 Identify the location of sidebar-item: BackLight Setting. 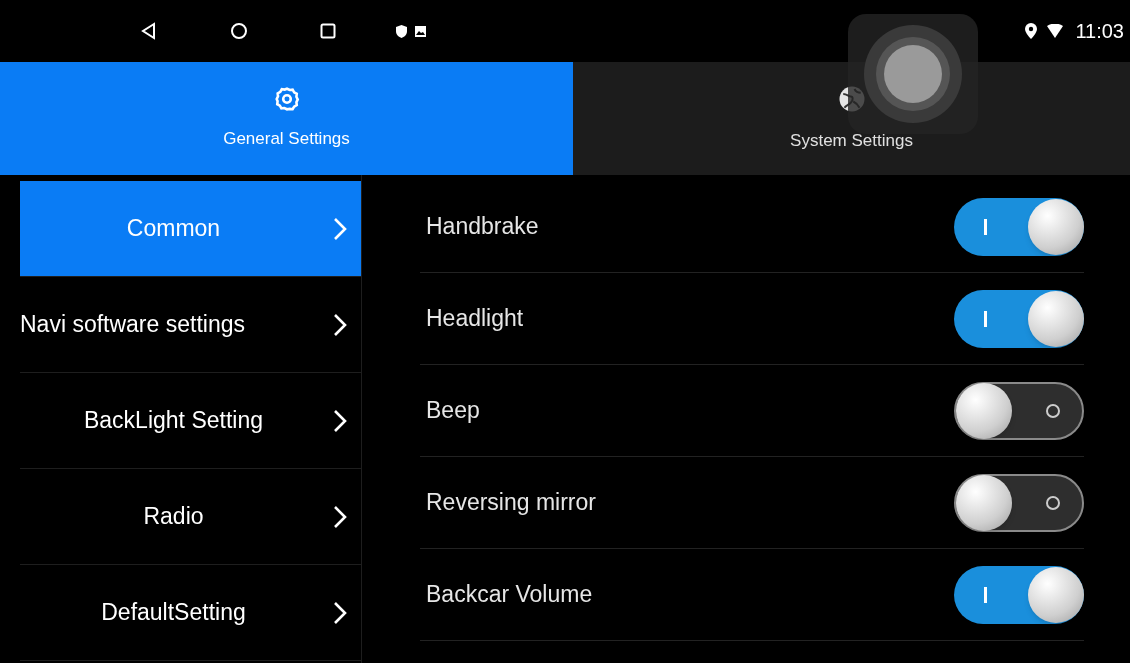
(190, 421).